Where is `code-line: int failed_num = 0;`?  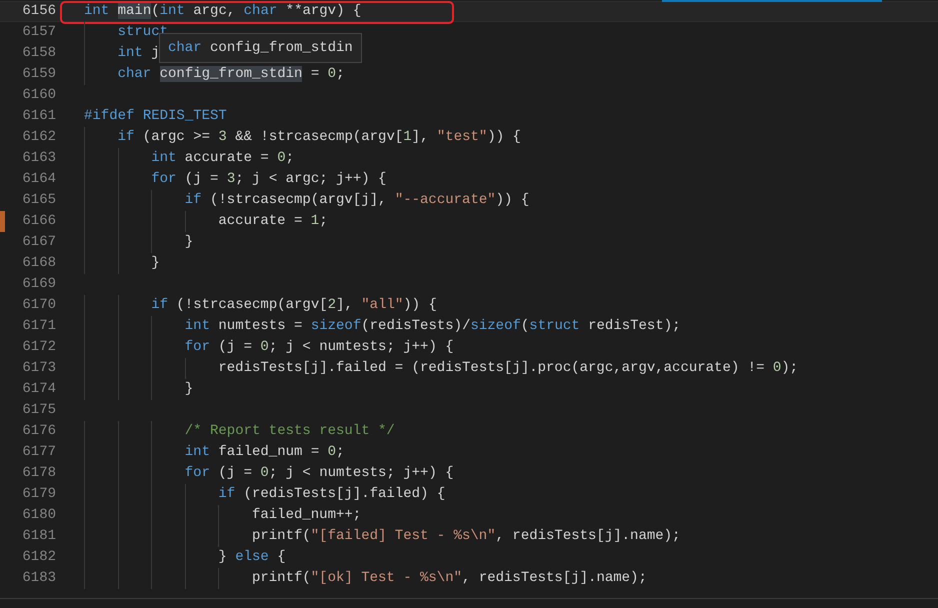 code-line: int failed_num = 0; is located at coordinates (264, 452).